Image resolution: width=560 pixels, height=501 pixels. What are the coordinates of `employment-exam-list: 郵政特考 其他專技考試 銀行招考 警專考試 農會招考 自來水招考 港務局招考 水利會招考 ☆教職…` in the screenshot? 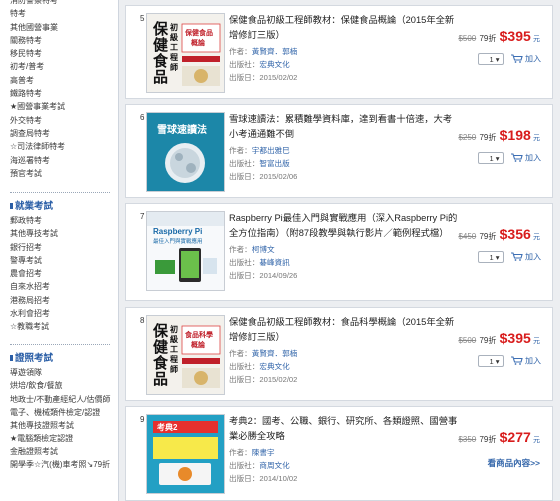 It's located at (63, 274).